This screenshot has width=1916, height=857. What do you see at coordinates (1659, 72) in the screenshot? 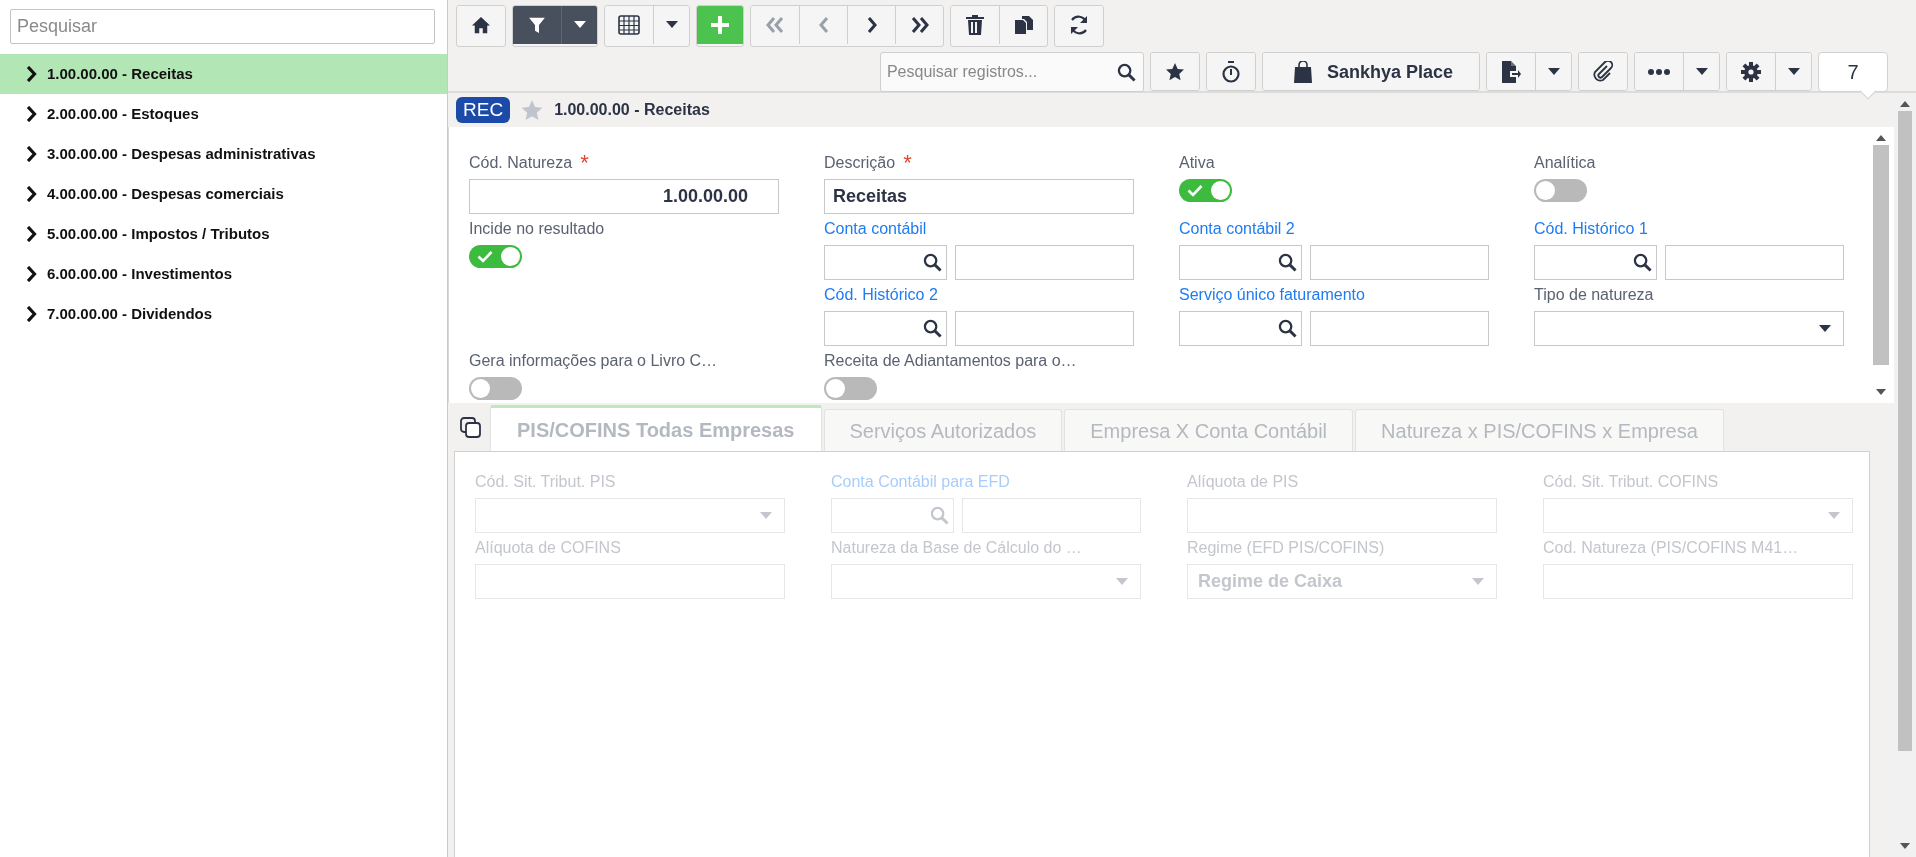
I see `more-dots-icon` at bounding box center [1659, 72].